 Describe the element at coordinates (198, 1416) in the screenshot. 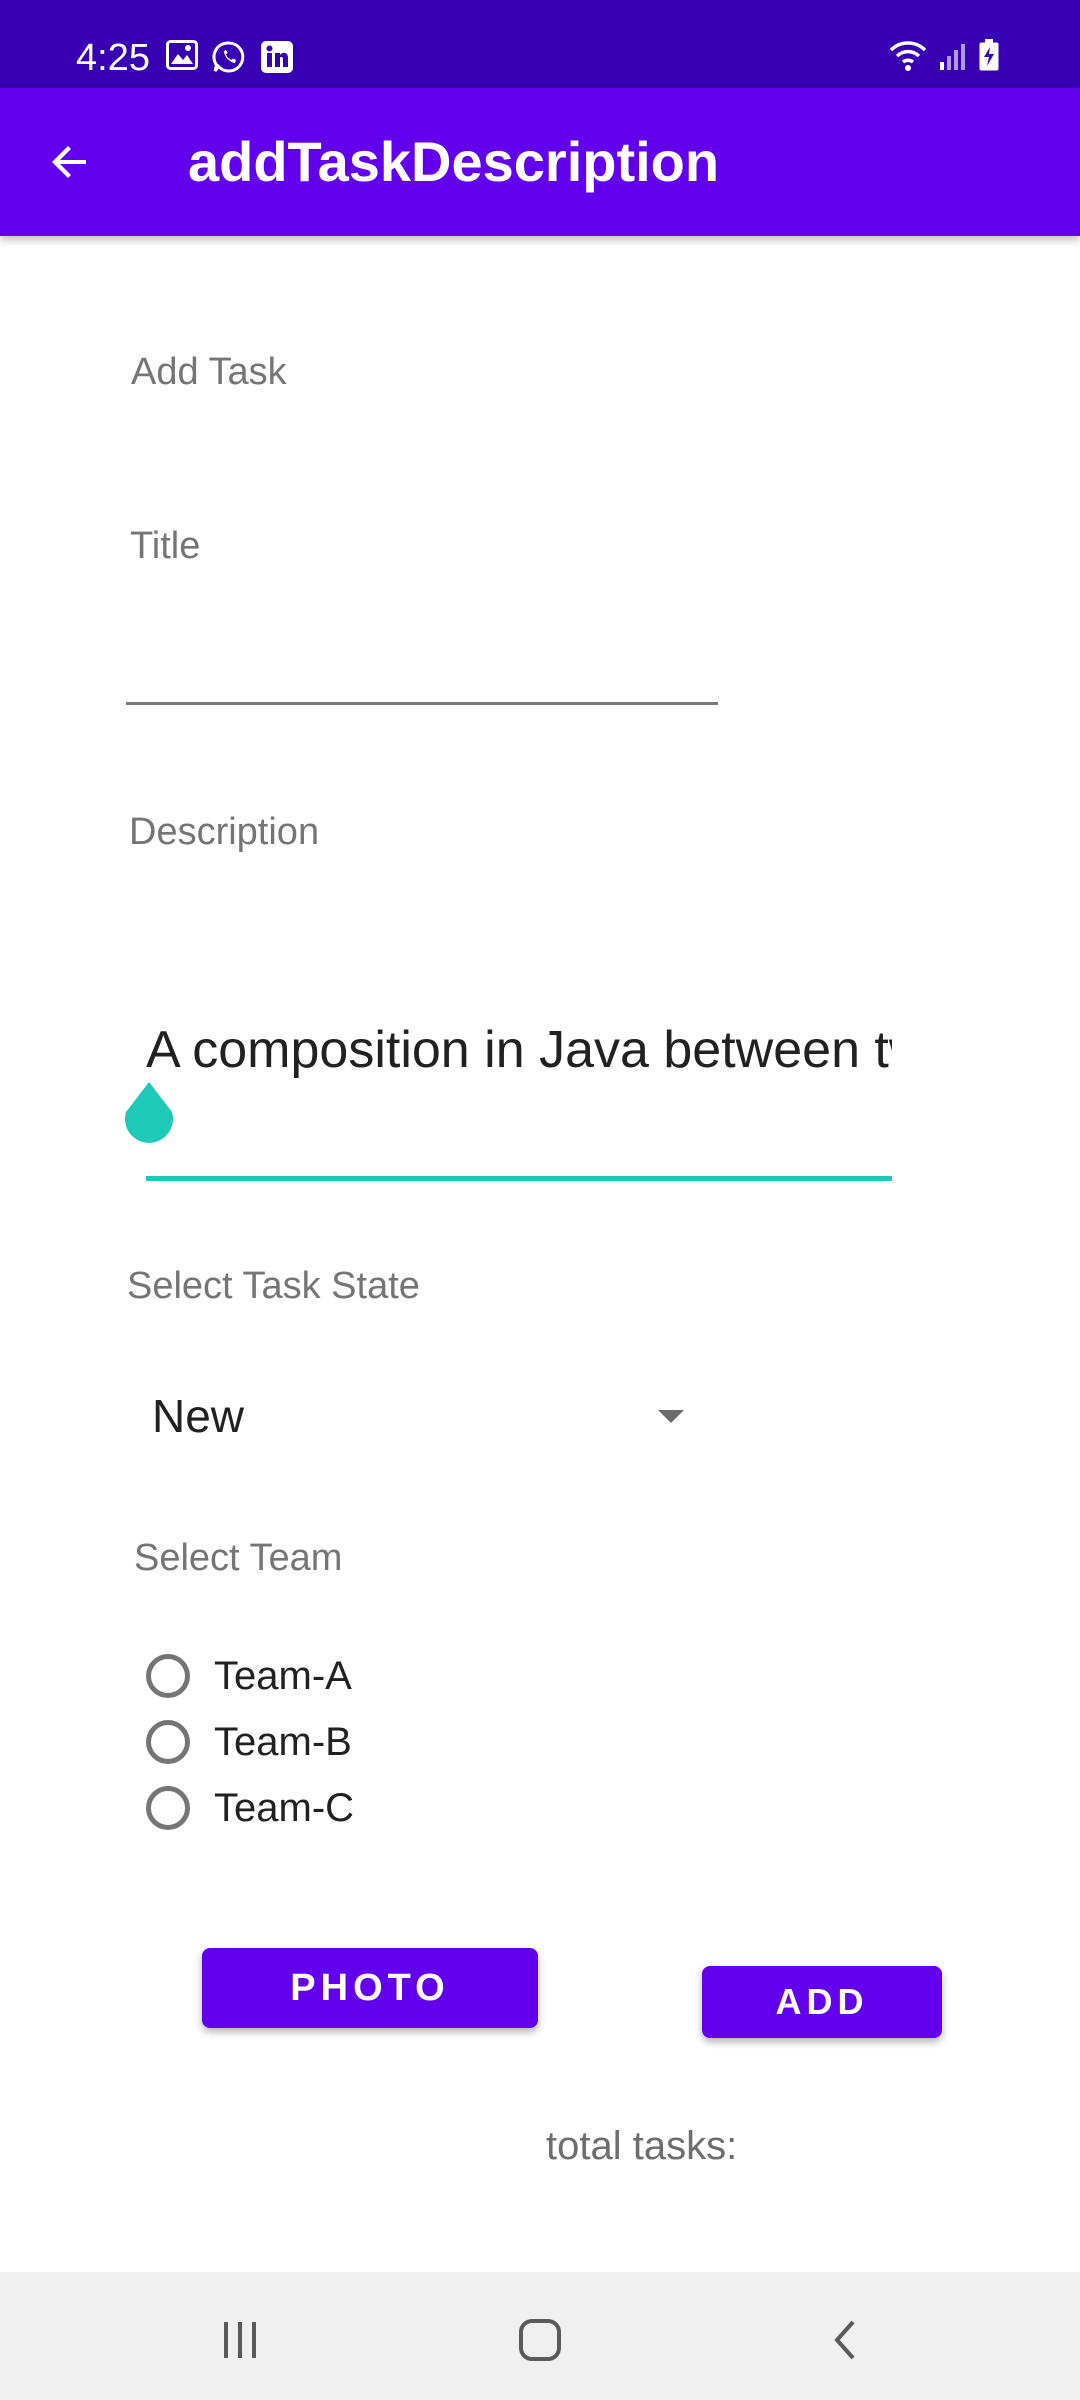

I see `task-state-value: New` at that location.